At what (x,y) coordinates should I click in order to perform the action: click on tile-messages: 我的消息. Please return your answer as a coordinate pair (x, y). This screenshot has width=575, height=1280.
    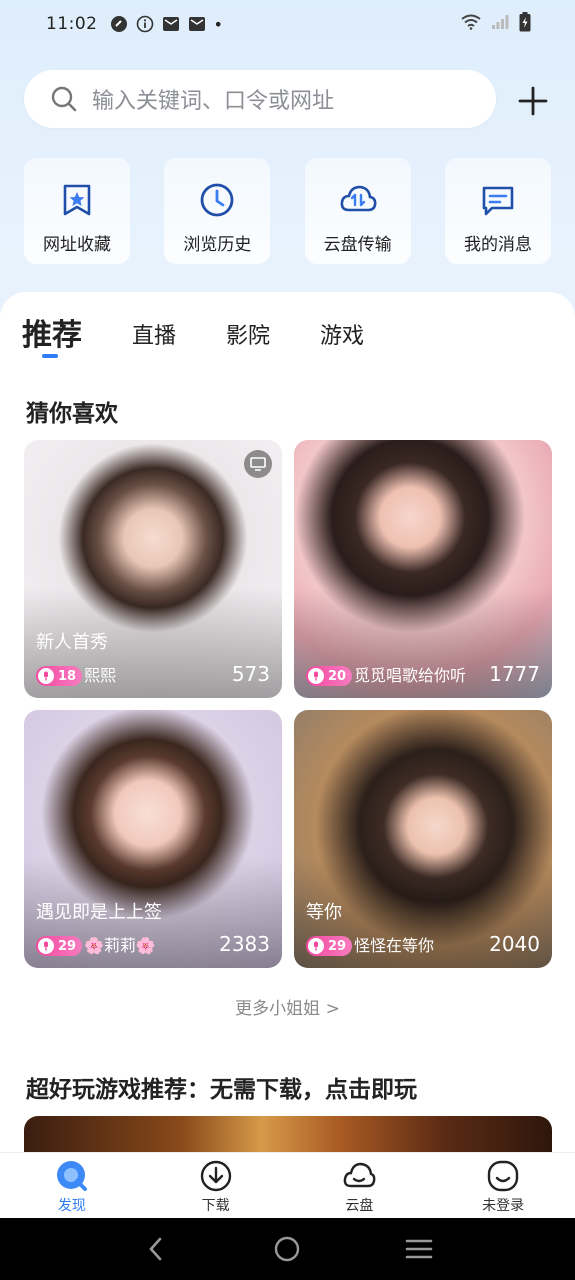
    Looking at the image, I should click on (497, 211).